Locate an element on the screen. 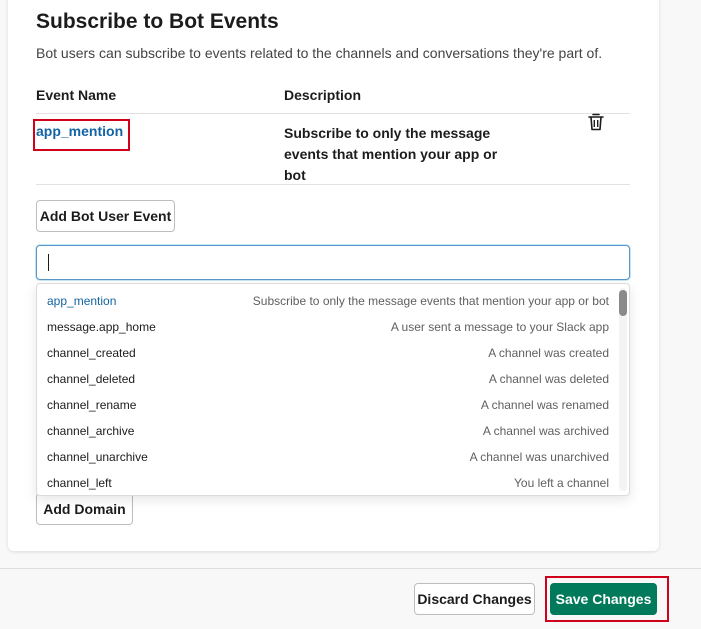 This screenshot has width=701, height=629. header-divider is located at coordinates (333, 113).